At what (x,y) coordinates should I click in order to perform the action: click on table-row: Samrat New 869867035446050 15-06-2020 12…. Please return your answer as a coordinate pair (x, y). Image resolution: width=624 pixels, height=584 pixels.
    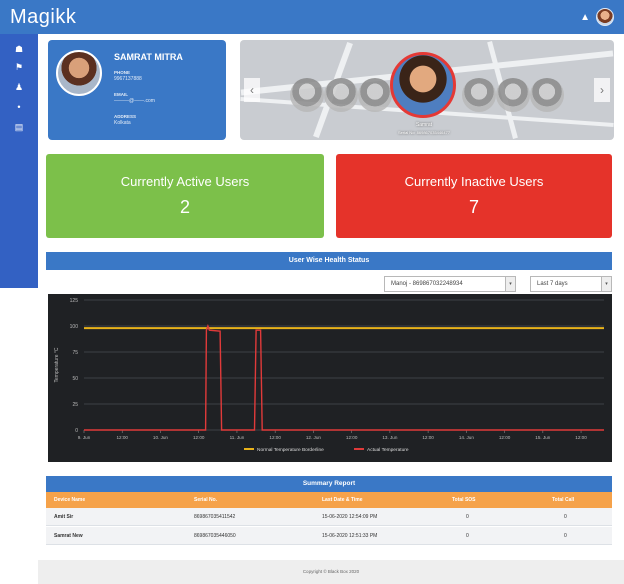
    Looking at the image, I should click on (329, 536).